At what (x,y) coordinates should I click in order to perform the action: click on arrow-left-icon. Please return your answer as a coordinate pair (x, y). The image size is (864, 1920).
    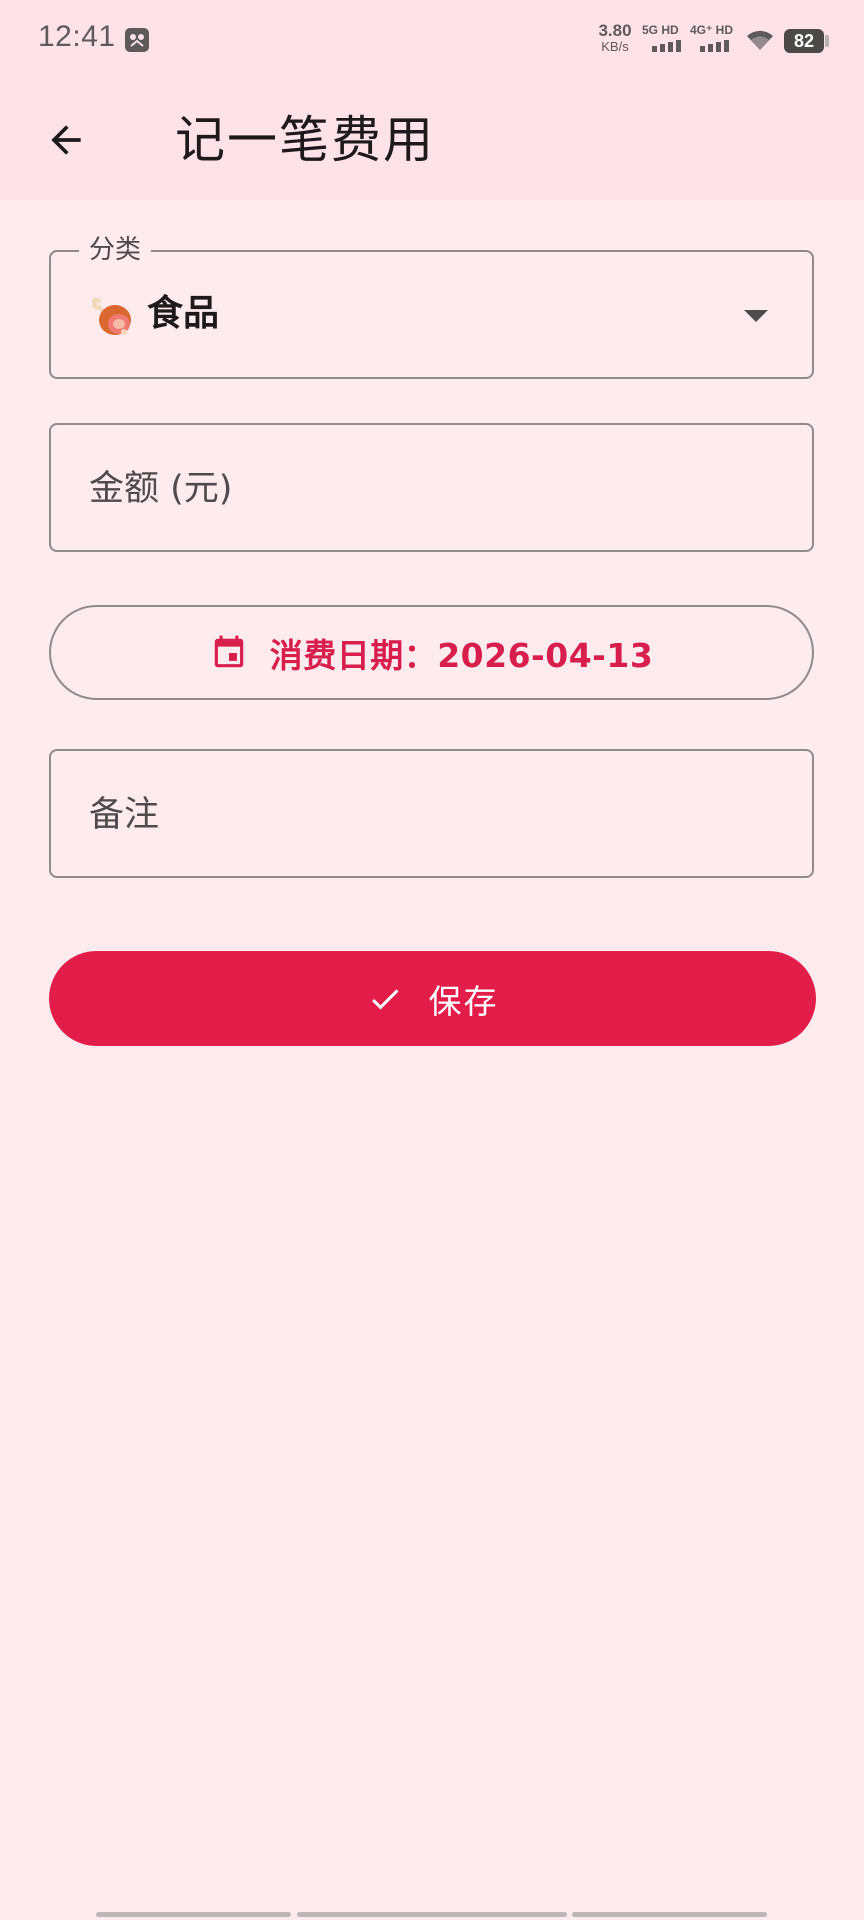
    Looking at the image, I should click on (66, 140).